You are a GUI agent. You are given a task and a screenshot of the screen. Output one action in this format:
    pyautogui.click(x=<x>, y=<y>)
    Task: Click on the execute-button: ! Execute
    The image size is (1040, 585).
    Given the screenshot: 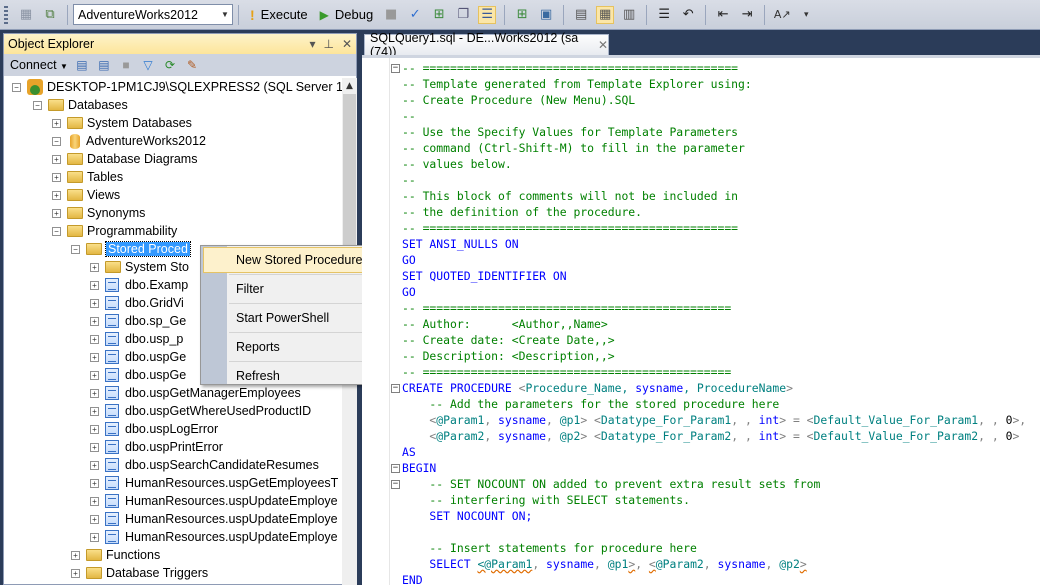 What is the action you would take?
    pyautogui.click(x=279, y=15)
    